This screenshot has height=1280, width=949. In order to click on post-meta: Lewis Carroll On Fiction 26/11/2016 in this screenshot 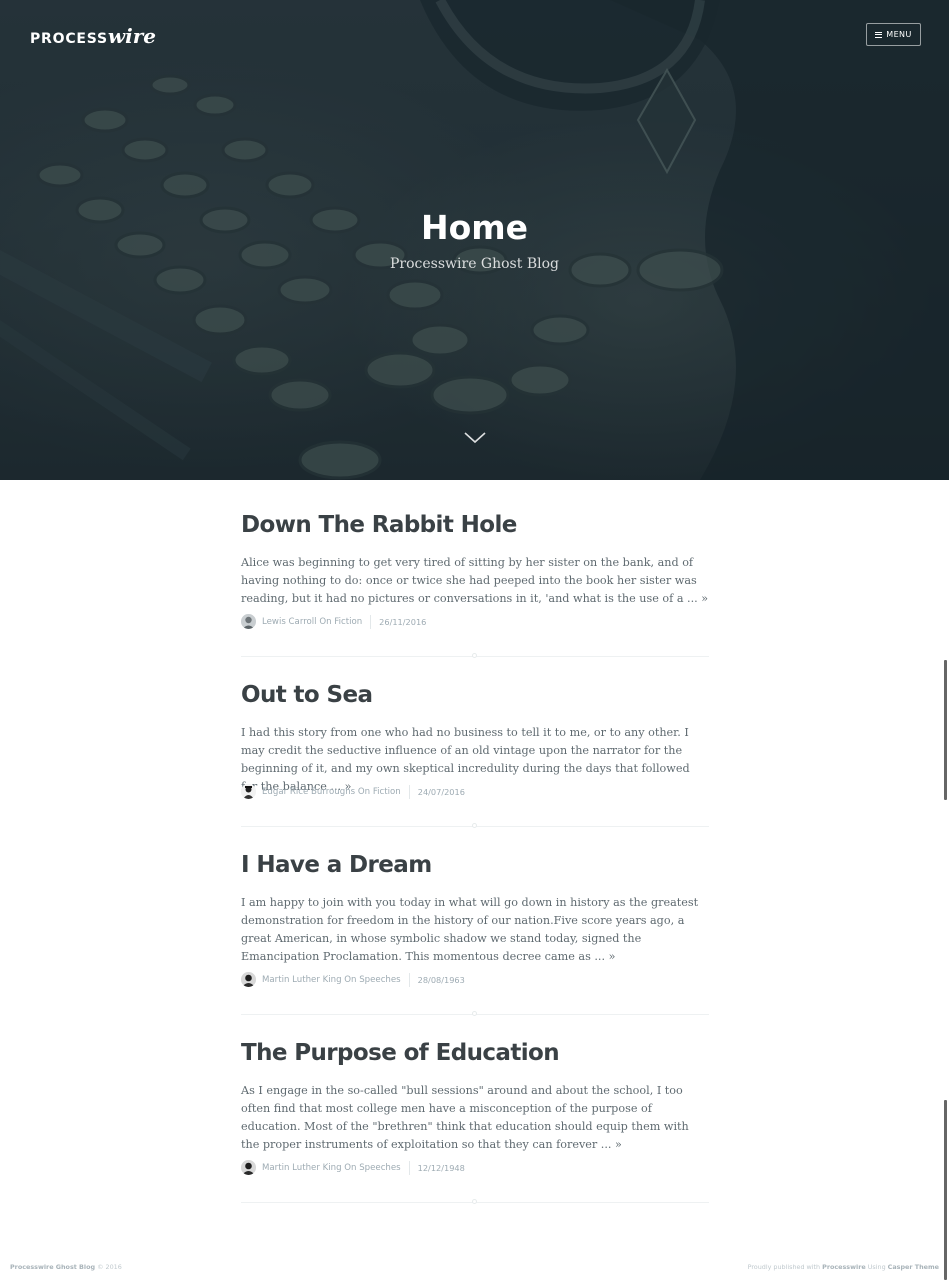, I will do `click(333, 621)`.